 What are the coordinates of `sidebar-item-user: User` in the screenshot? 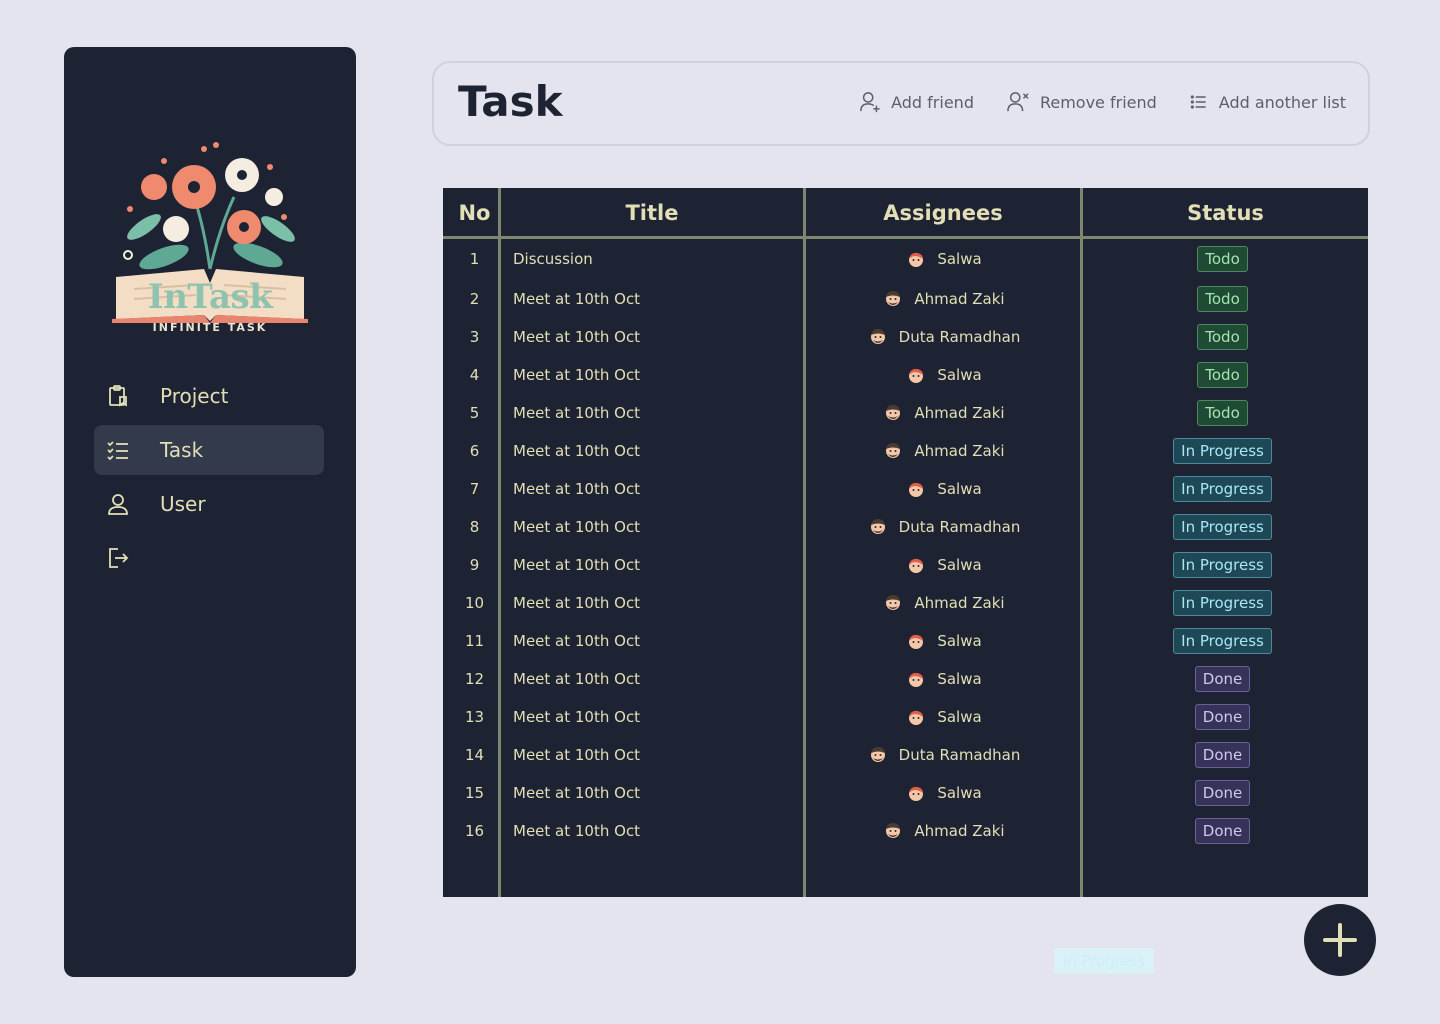 It's located at (209, 504).